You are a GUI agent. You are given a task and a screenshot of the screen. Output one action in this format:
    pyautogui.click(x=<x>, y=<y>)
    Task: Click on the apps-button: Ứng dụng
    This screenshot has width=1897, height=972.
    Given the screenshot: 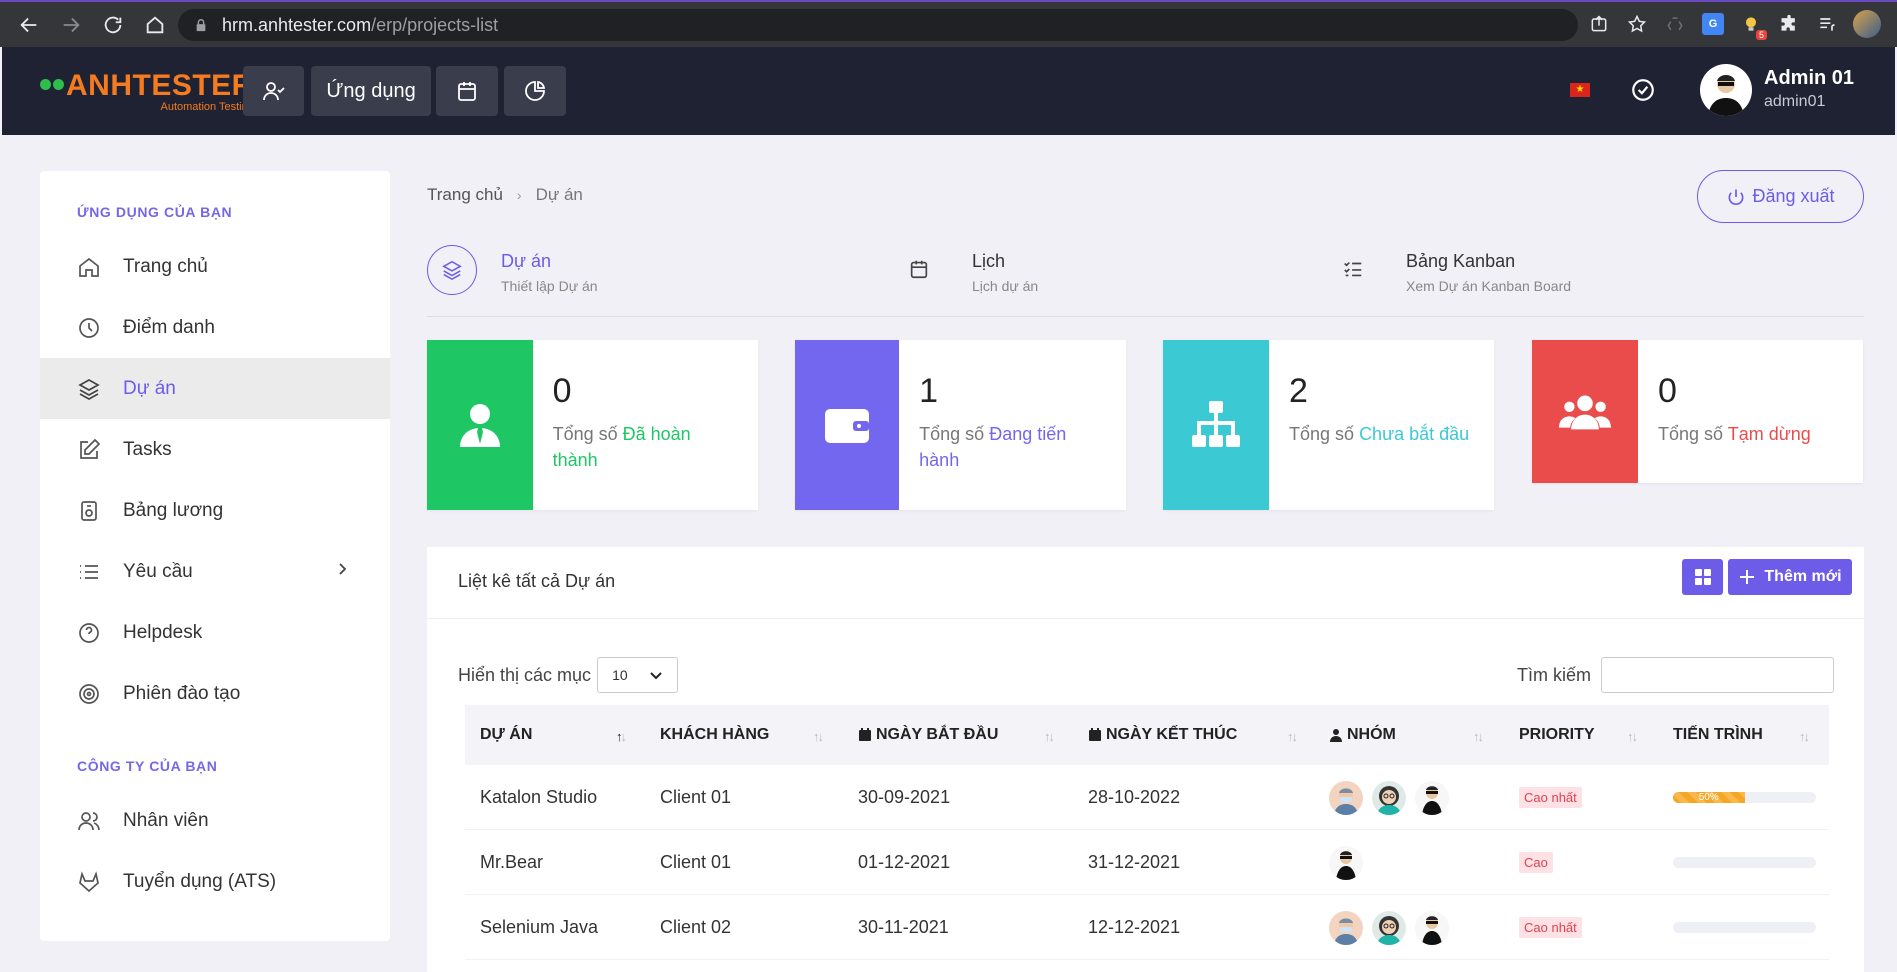 What is the action you would take?
    pyautogui.click(x=371, y=91)
    